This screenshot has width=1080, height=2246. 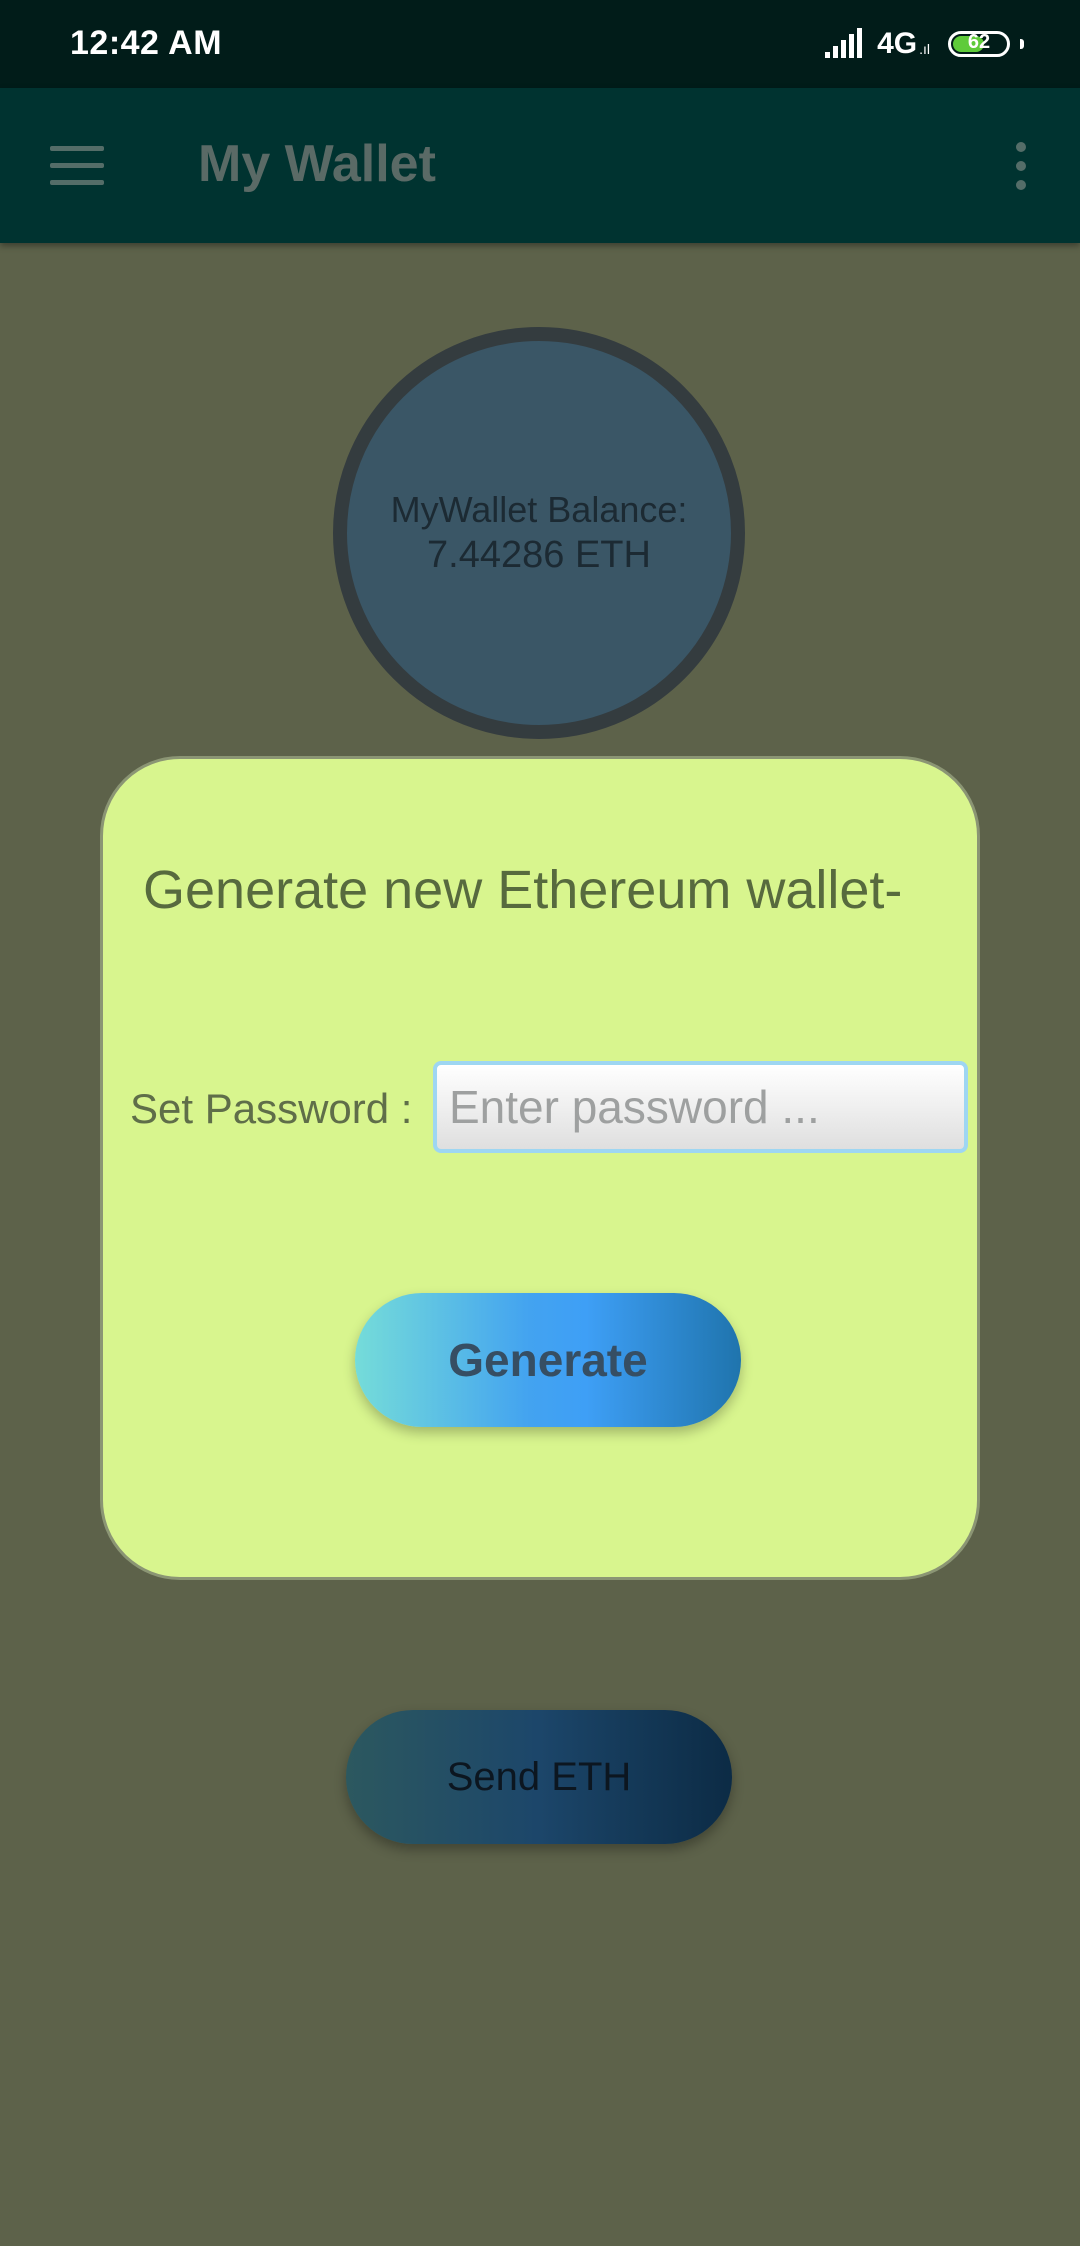 What do you see at coordinates (1021, 166) in the screenshot?
I see `more-vert-icon` at bounding box center [1021, 166].